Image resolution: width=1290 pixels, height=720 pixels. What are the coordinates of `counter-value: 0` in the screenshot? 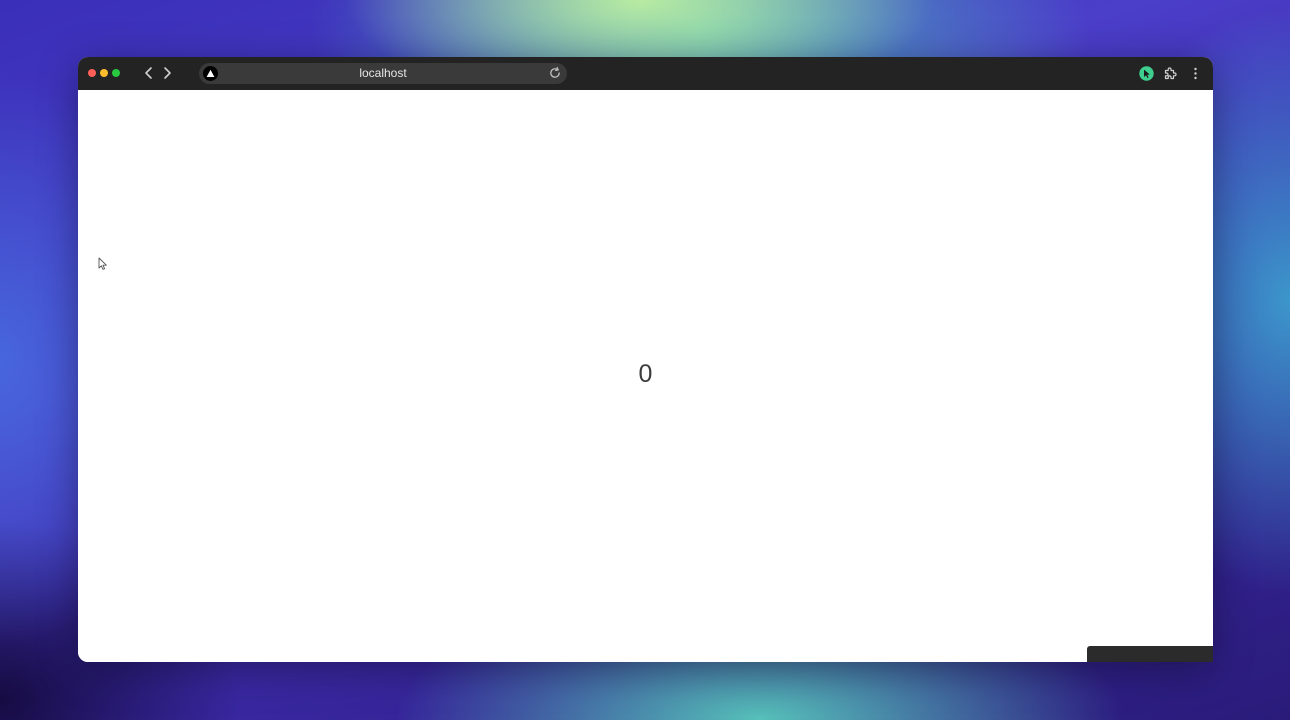 It's located at (645, 374).